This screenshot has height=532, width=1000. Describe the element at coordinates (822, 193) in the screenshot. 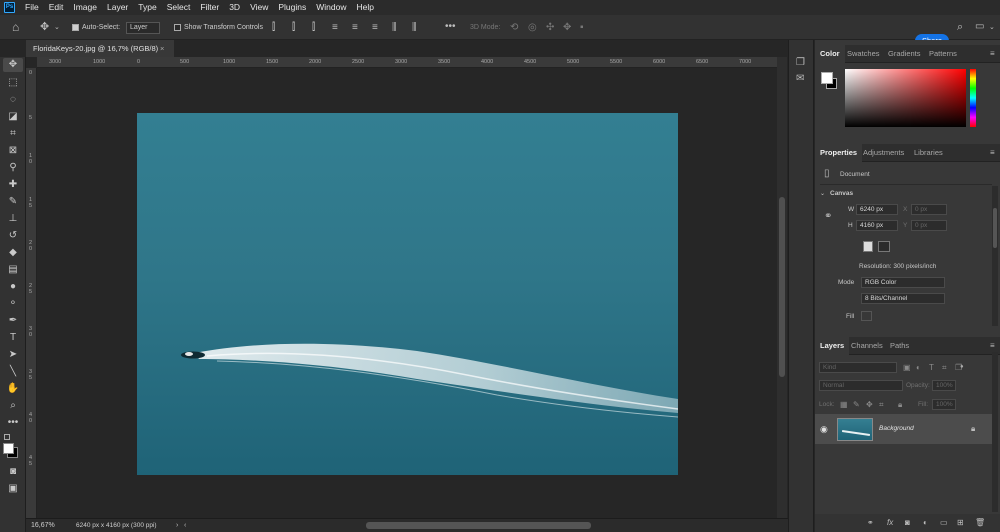

I see `collapse-chevron-icon: ⌄` at that location.